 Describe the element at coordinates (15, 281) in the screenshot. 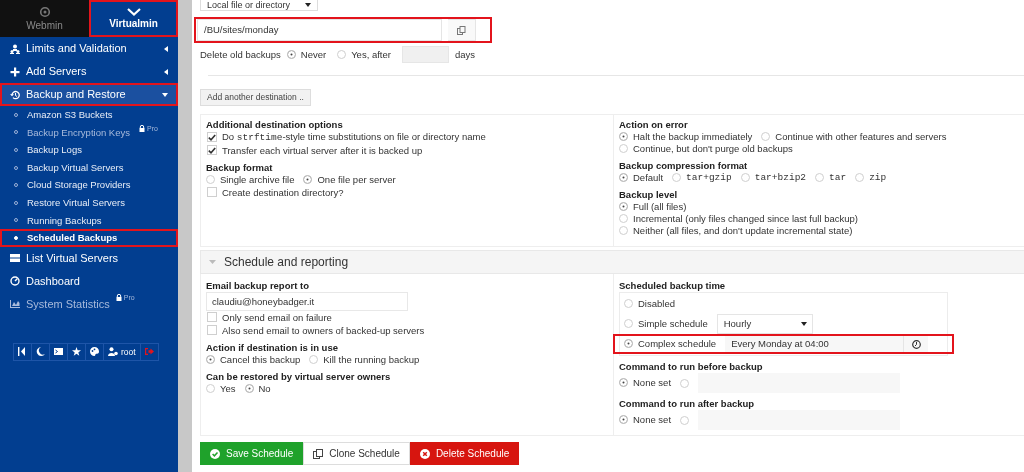

I see `gauge-icon` at that location.